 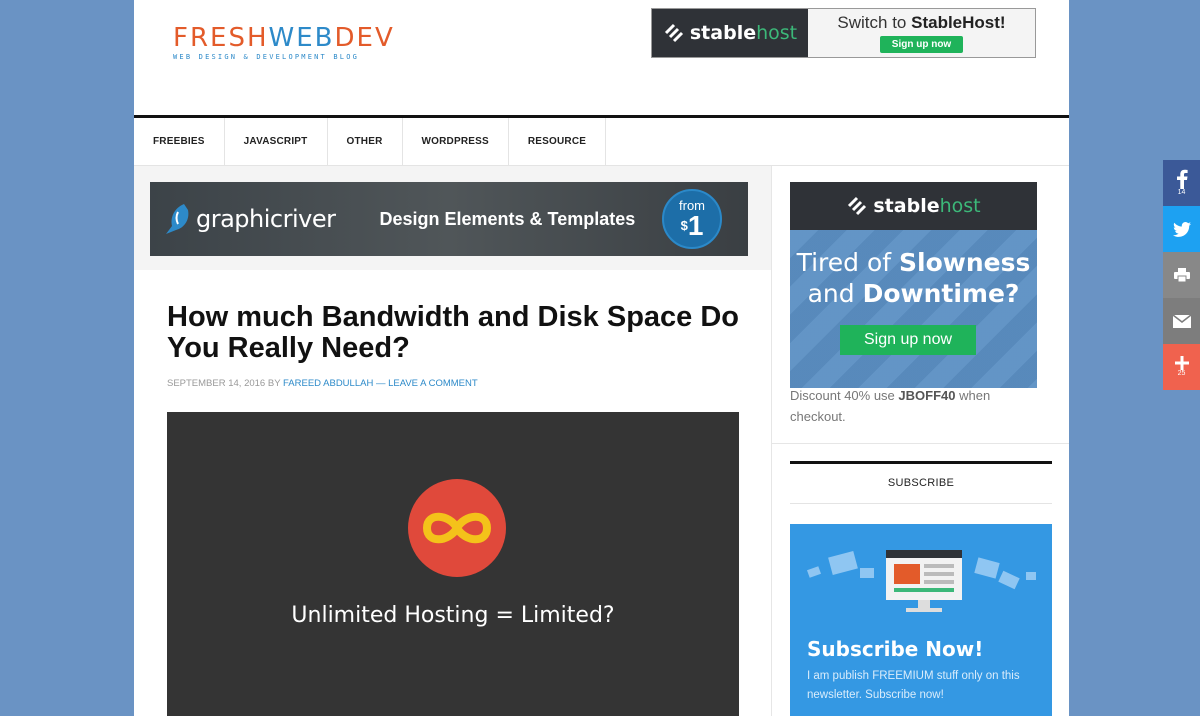 I want to click on sidebar-ad-header: stablehost, so click(x=913, y=206).